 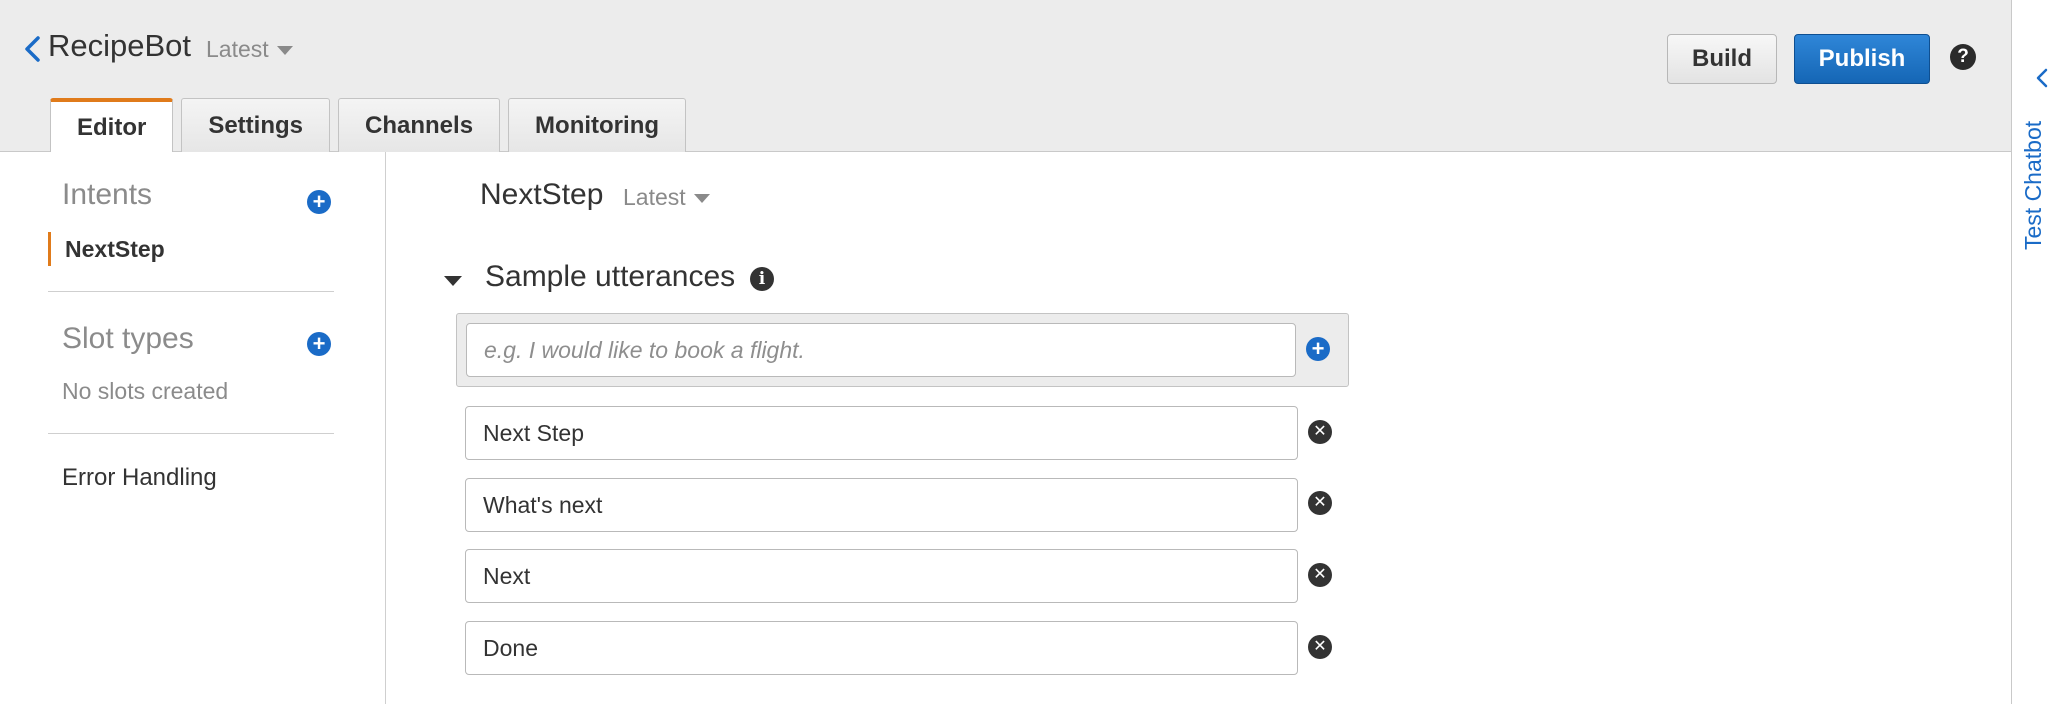 I want to click on add-slot-type-icon: +, so click(x=319, y=344).